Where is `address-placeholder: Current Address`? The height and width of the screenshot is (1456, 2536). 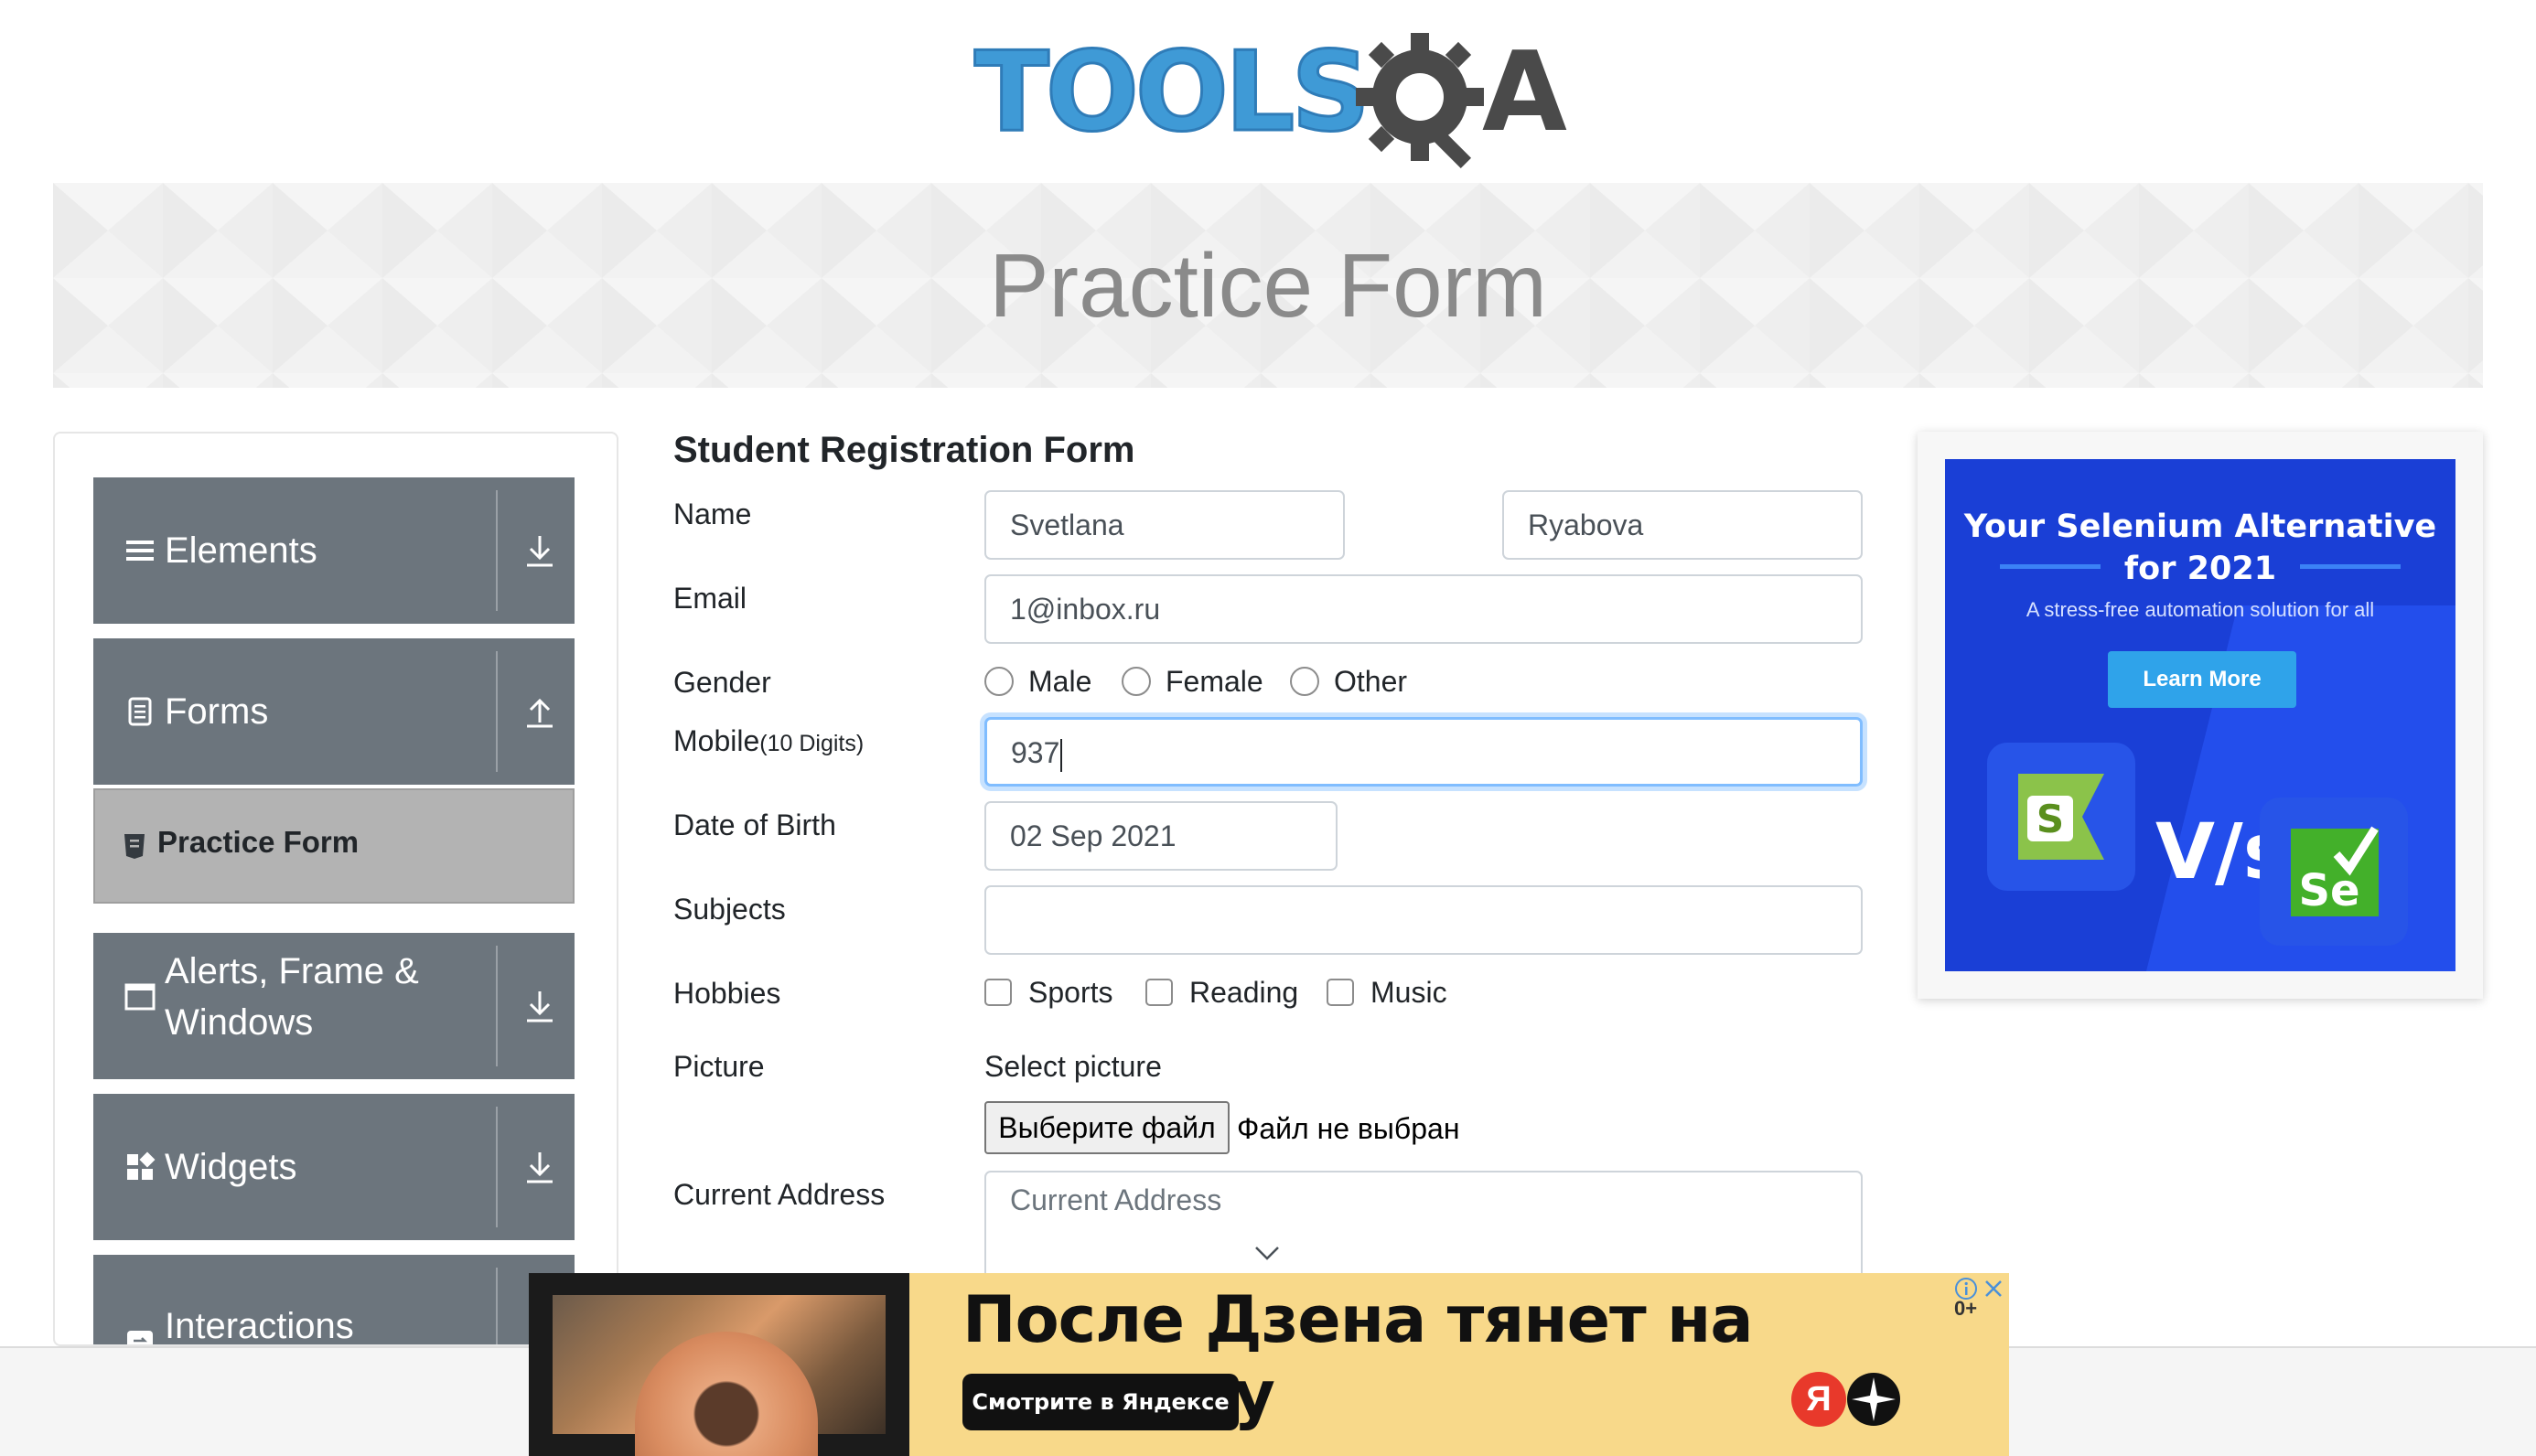
address-placeholder: Current Address is located at coordinates (1116, 1199).